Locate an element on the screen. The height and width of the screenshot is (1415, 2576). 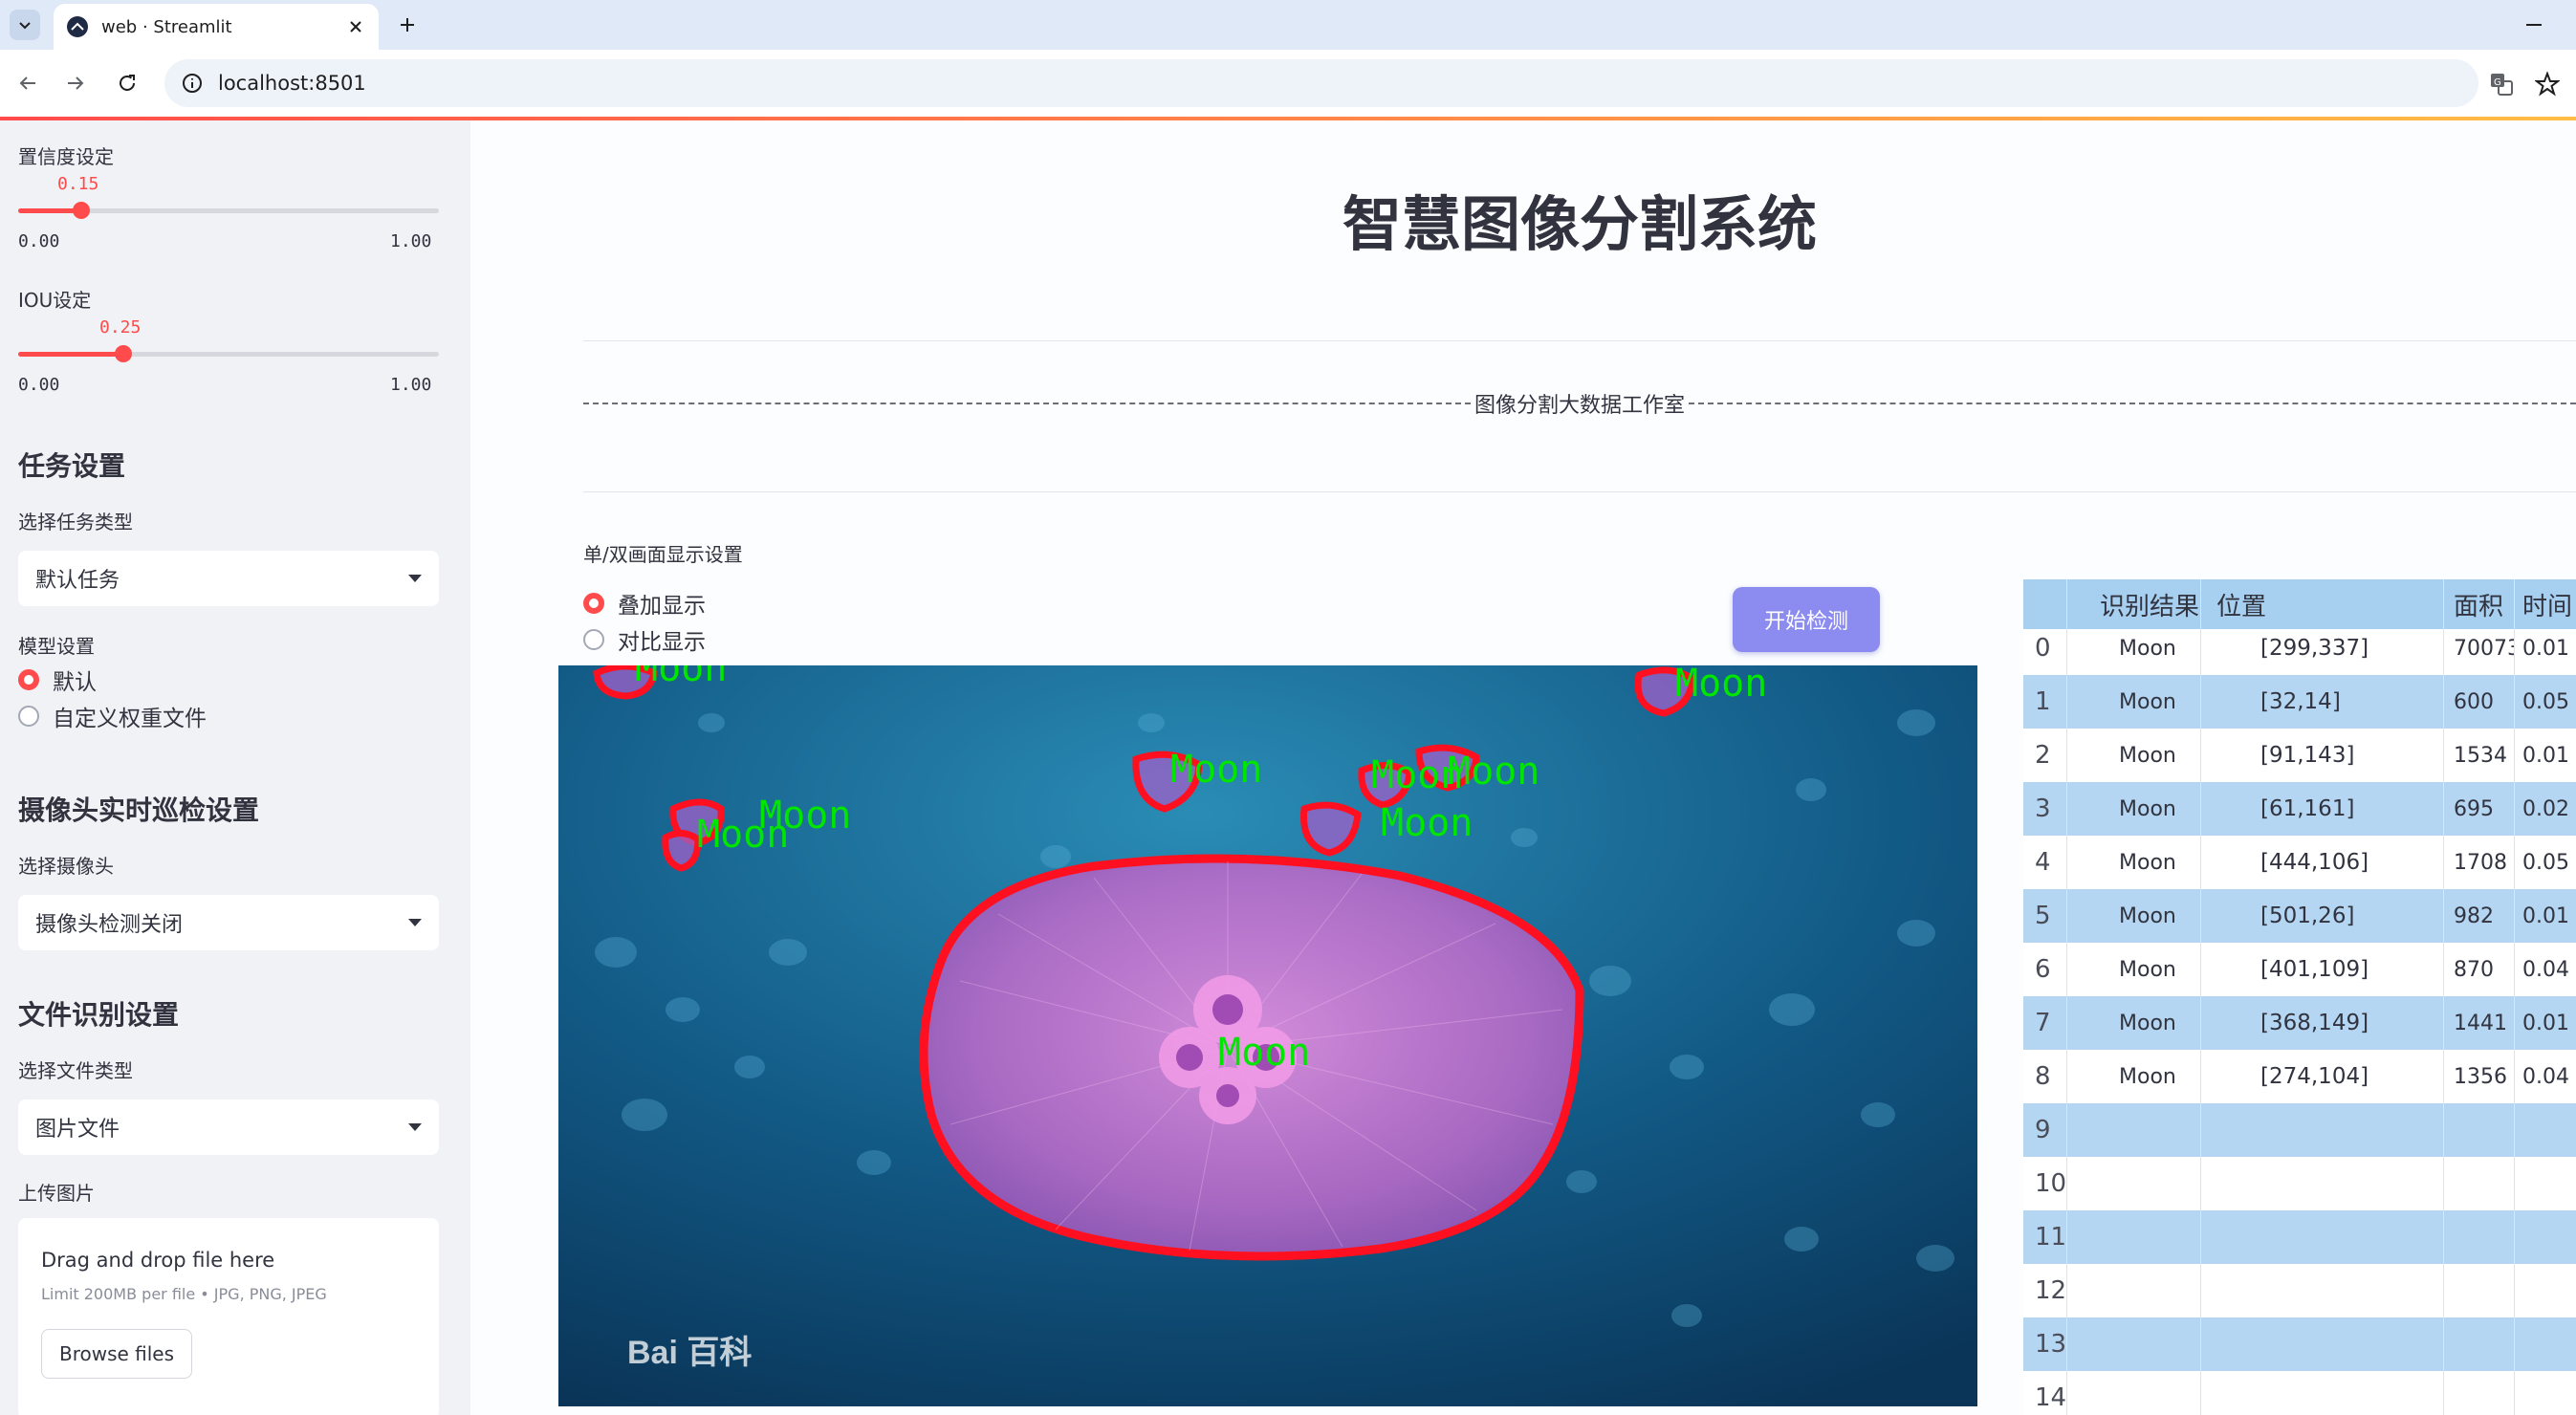
display-option-overlay: 叠加显示 is located at coordinates (644, 603).